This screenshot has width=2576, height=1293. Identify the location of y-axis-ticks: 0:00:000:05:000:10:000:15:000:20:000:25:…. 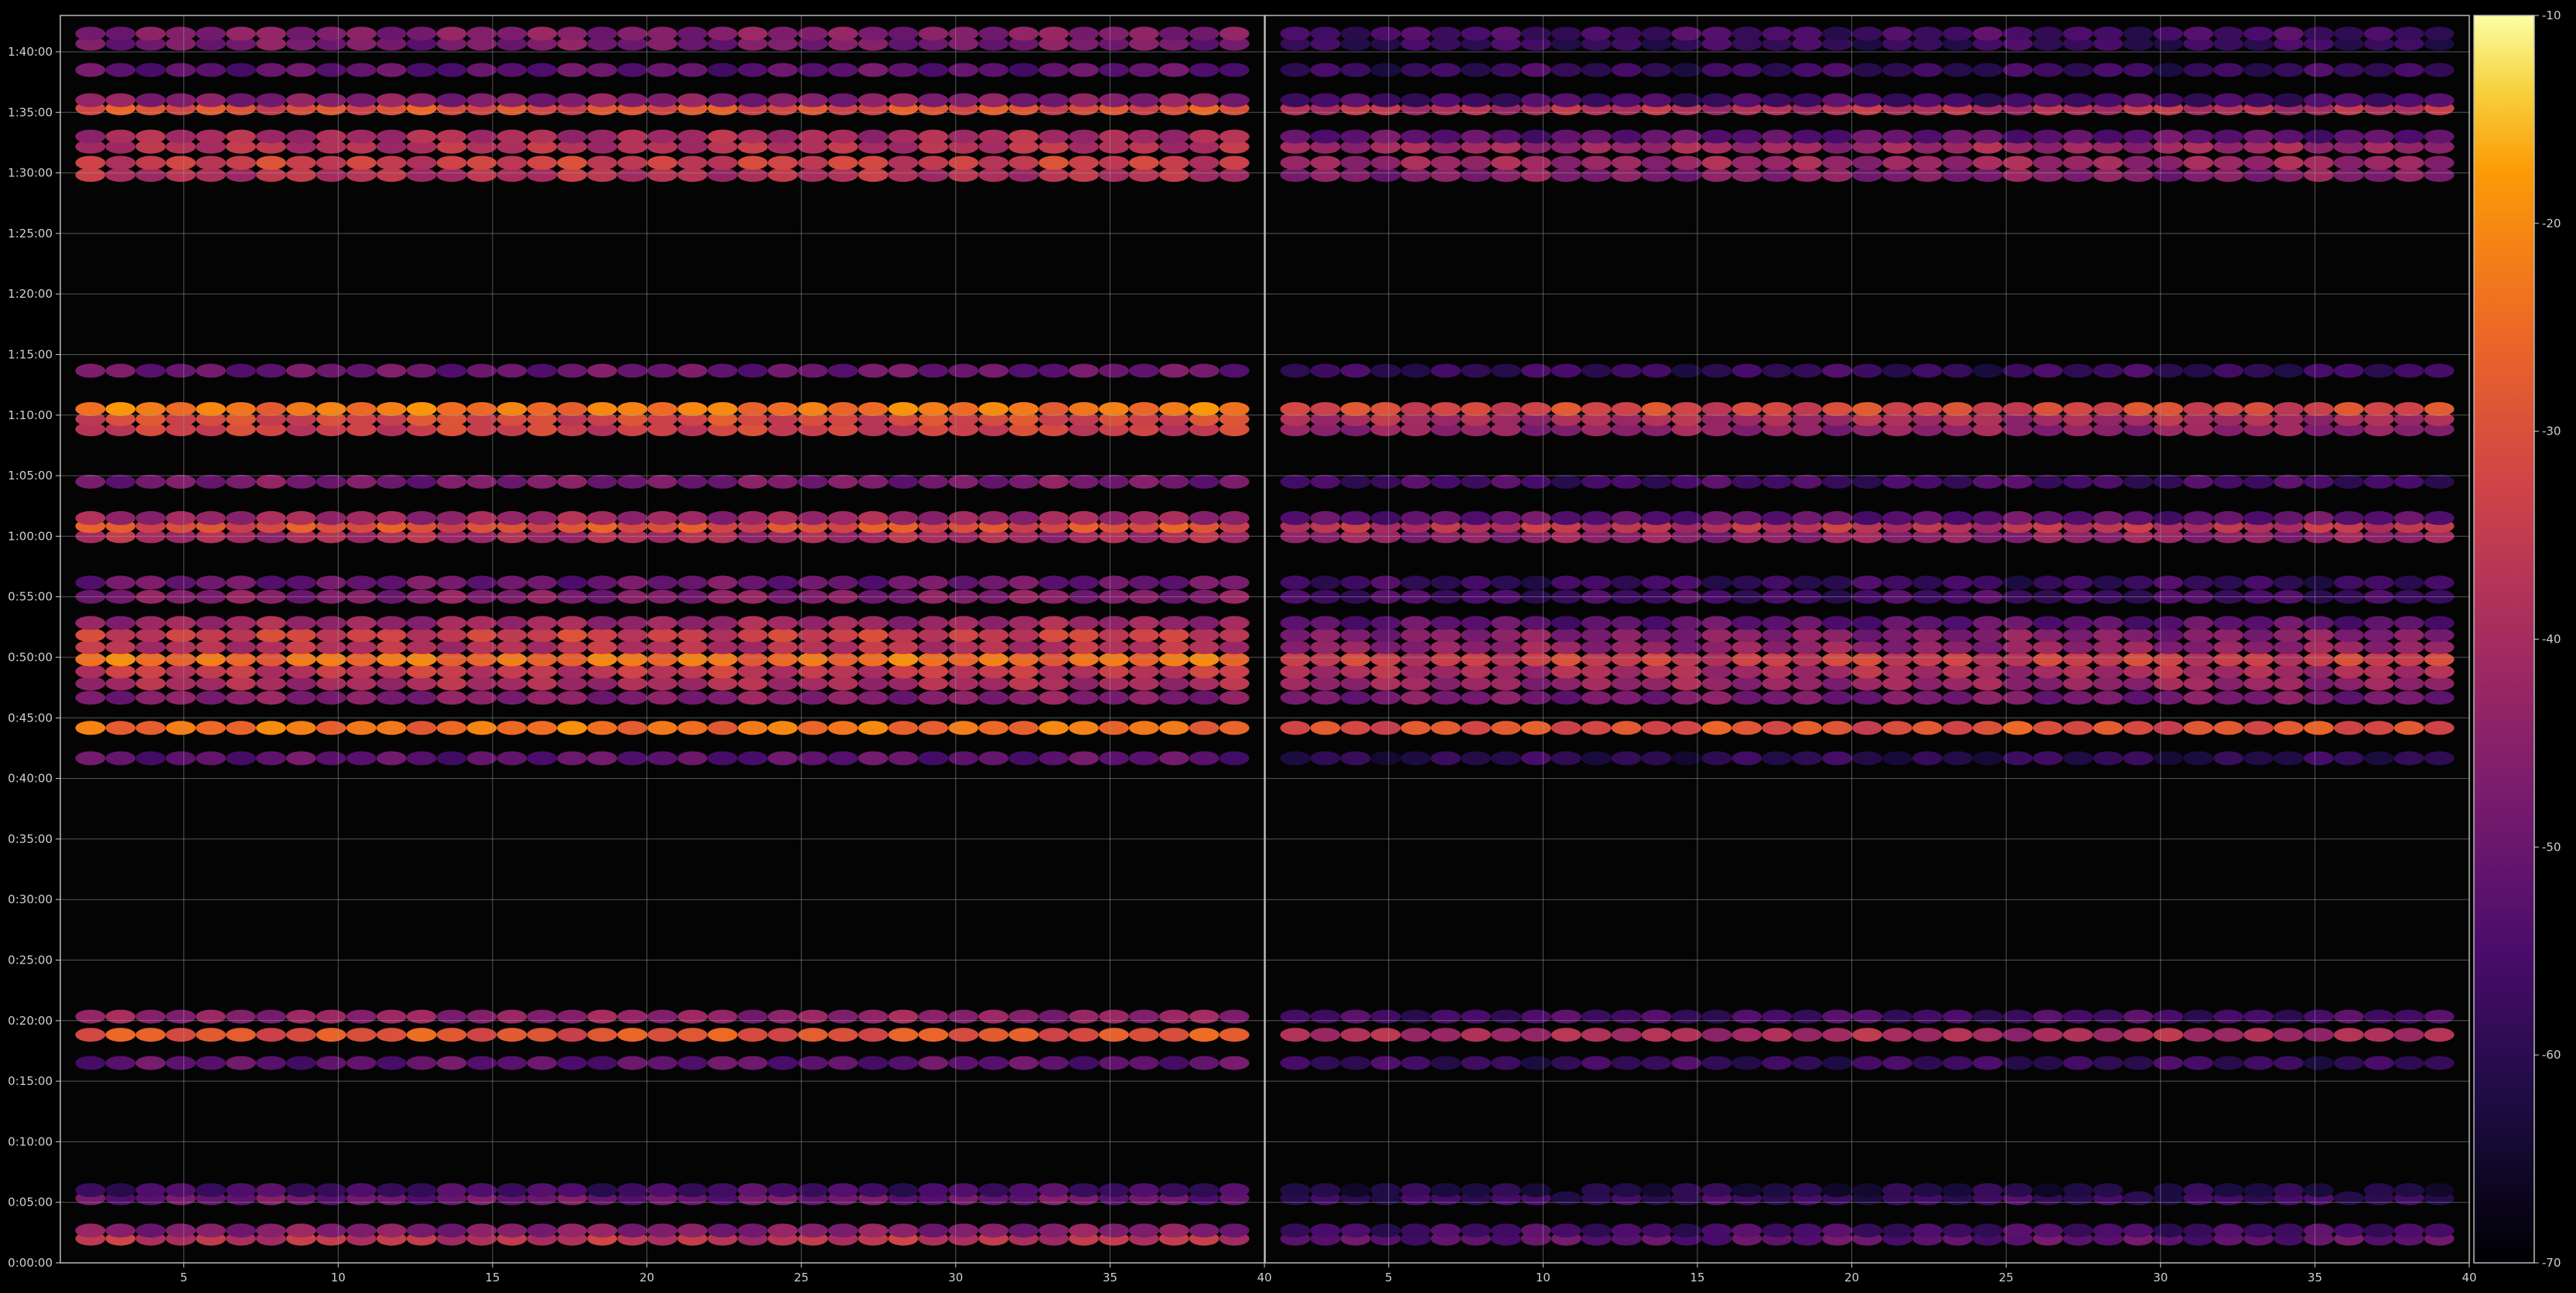
(34, 657).